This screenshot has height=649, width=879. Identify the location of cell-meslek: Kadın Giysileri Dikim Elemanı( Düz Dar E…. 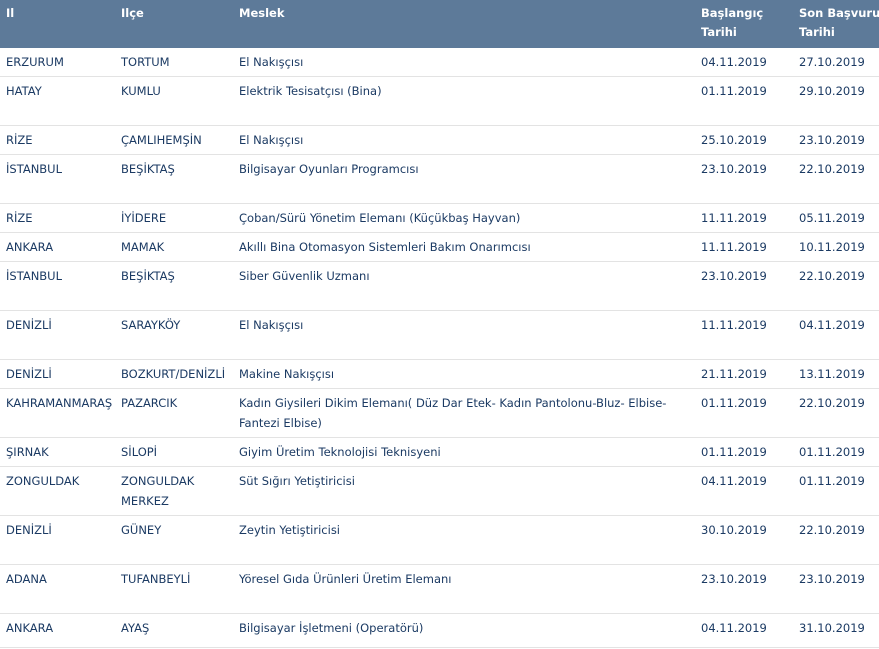
(453, 413).